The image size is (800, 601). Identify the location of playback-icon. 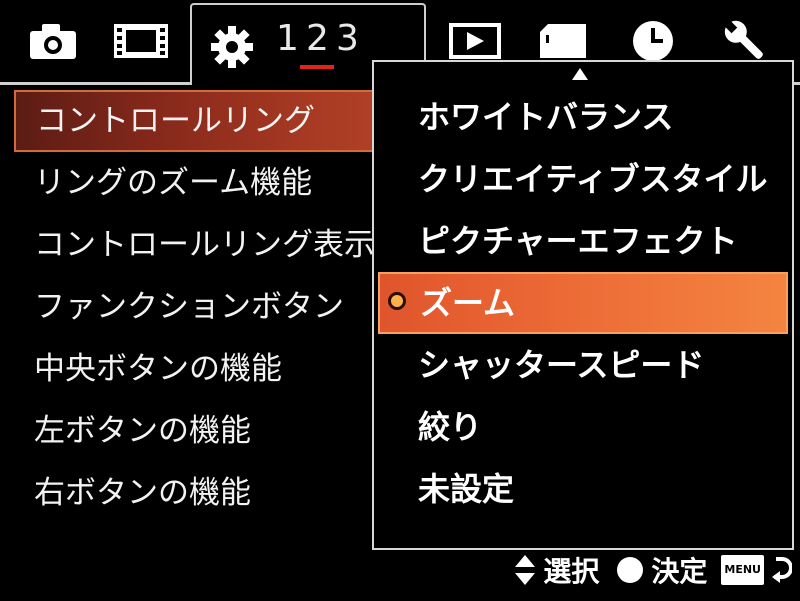
(475, 41).